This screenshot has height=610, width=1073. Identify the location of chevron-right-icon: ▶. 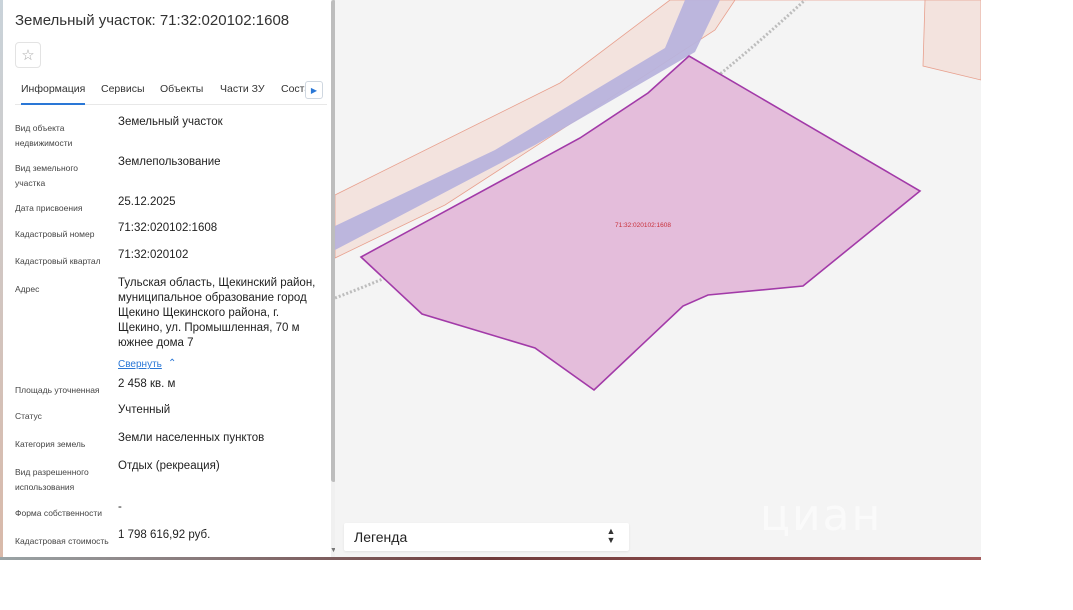
(314, 90).